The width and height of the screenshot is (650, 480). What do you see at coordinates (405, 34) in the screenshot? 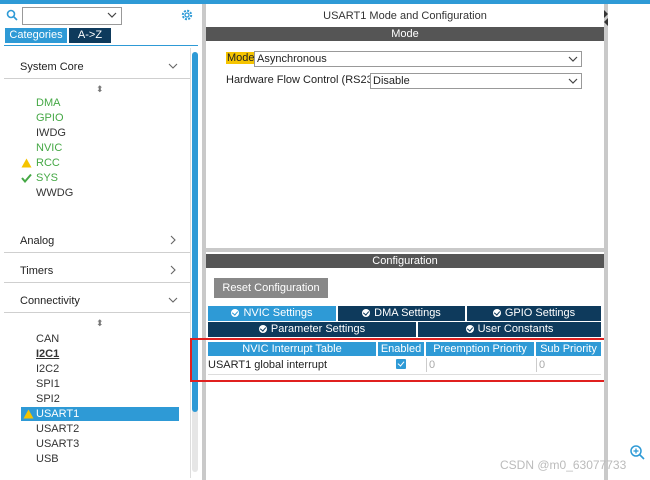
I see `mode-section-header: Mode` at bounding box center [405, 34].